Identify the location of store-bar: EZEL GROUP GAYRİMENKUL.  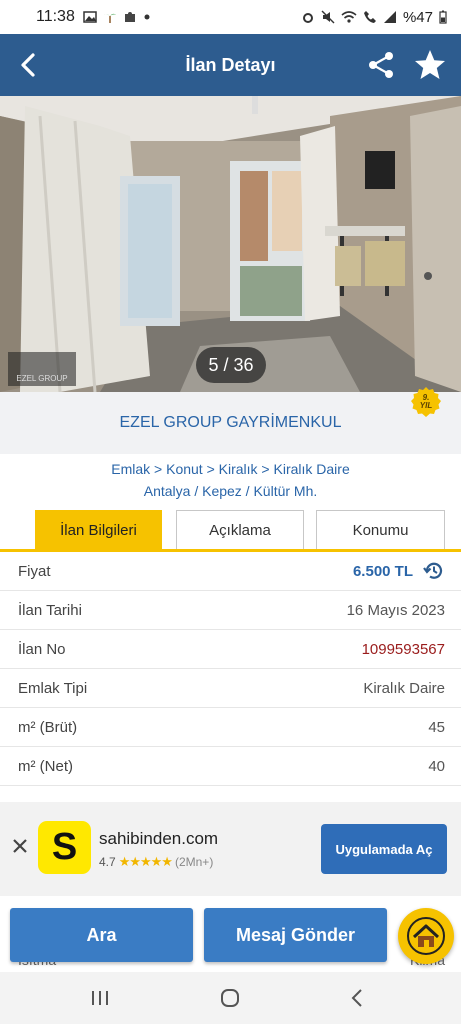
(230, 423).